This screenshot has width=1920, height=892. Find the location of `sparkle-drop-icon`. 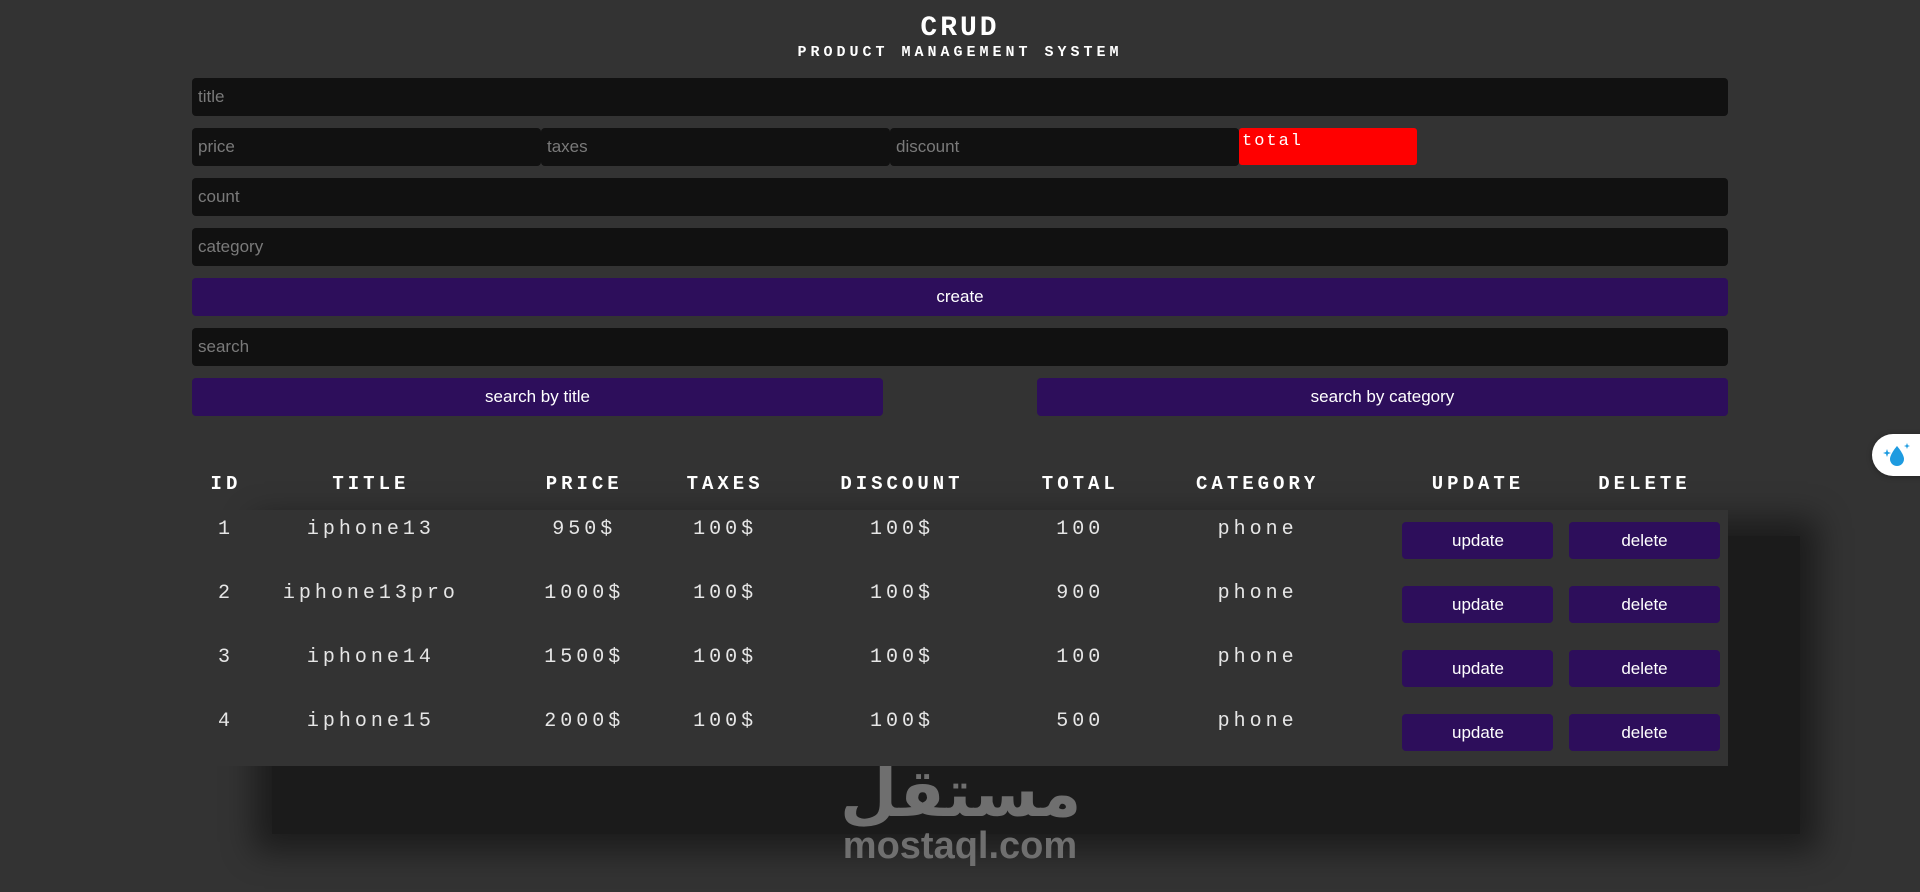

sparkle-drop-icon is located at coordinates (1896, 454).